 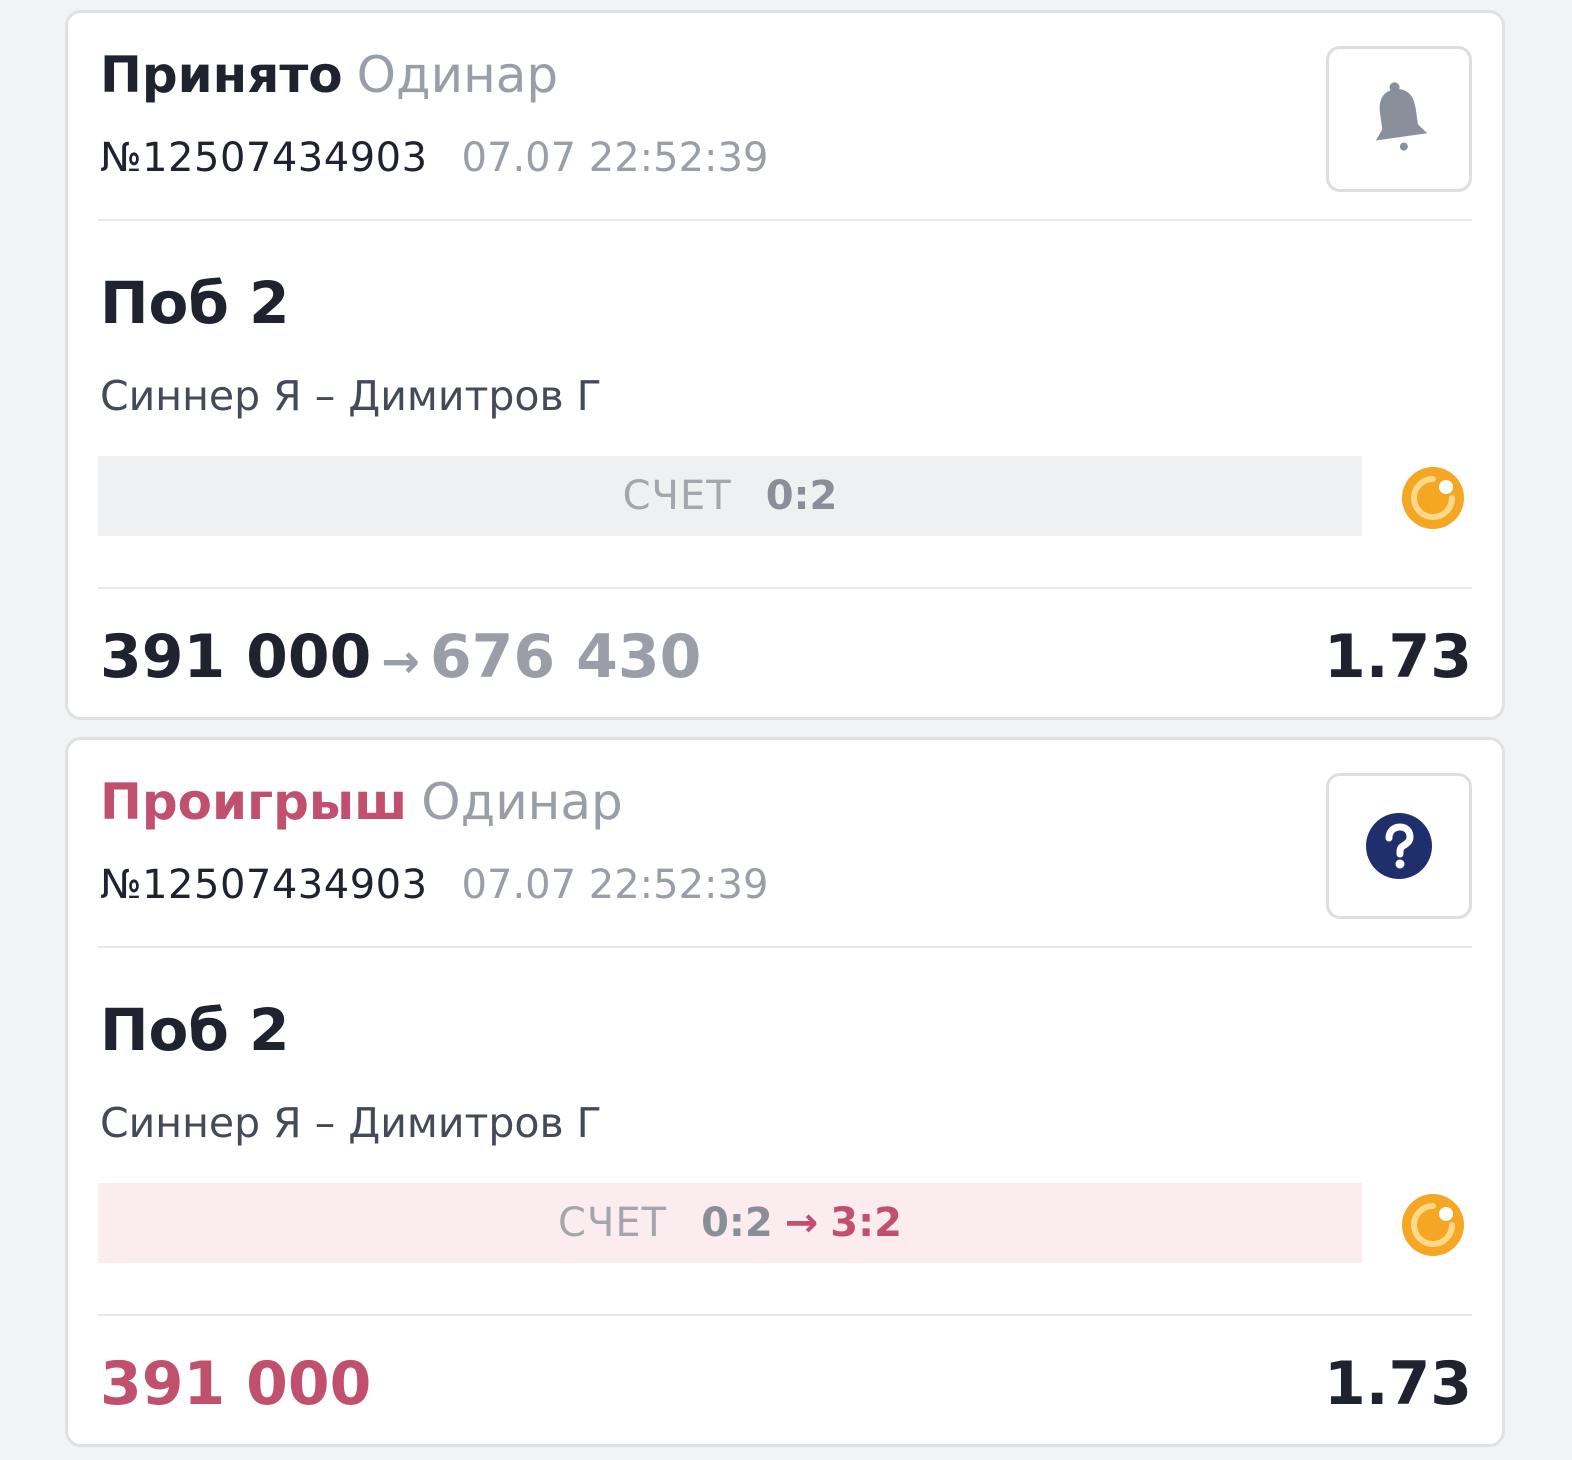 What do you see at coordinates (565, 657) in the screenshot?
I see `payout-amount: 676 430` at bounding box center [565, 657].